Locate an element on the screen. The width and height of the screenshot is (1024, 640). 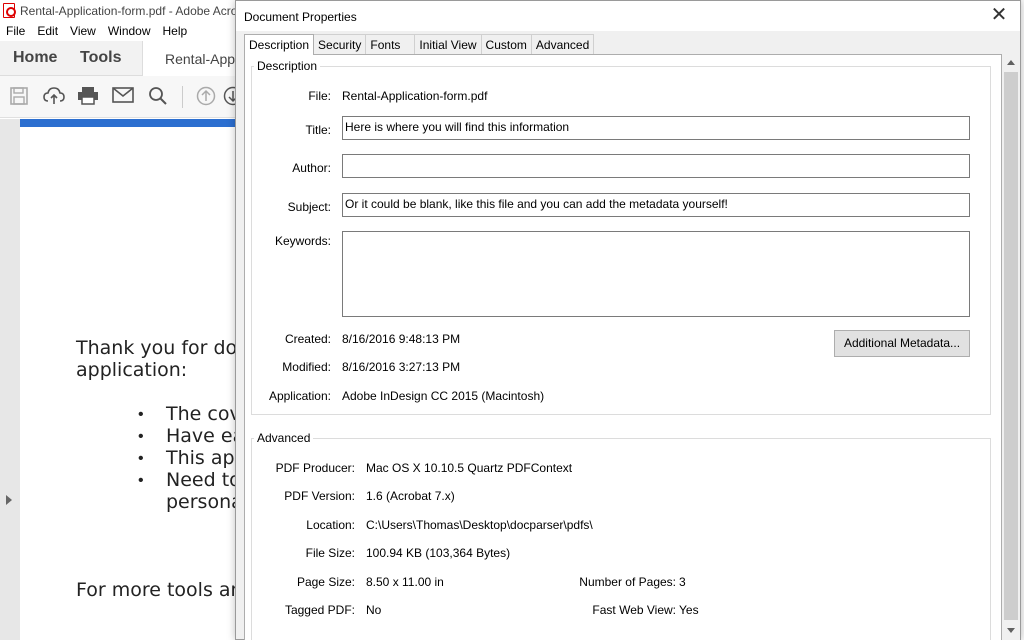
fast-web-view-value: Yes is located at coordinates (689, 610).